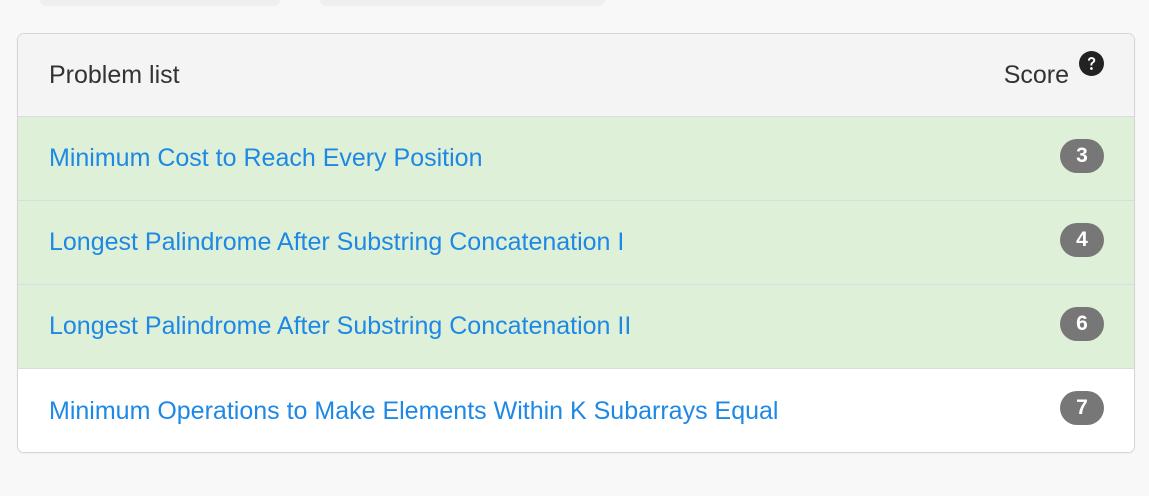 This screenshot has height=496, width=1149. I want to click on score-badge: 4, so click(1082, 239).